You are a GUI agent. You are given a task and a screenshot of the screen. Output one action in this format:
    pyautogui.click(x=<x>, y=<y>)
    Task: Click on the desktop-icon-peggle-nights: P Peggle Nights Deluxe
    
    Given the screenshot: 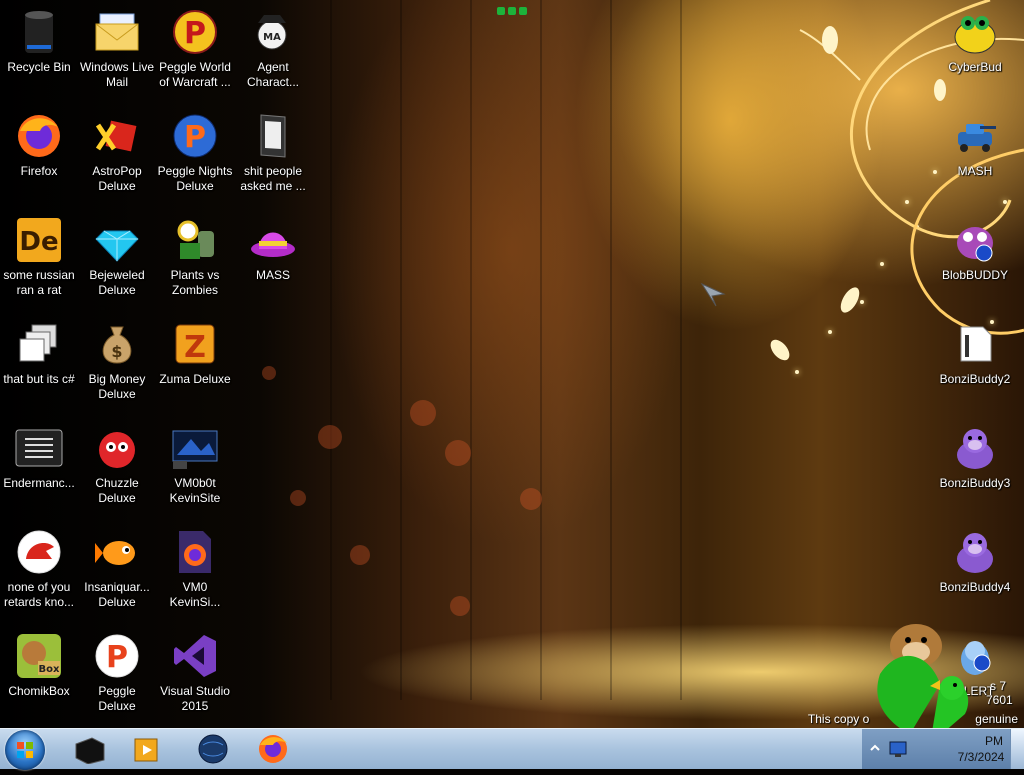 What is the action you would take?
    pyautogui.click(x=195, y=150)
    